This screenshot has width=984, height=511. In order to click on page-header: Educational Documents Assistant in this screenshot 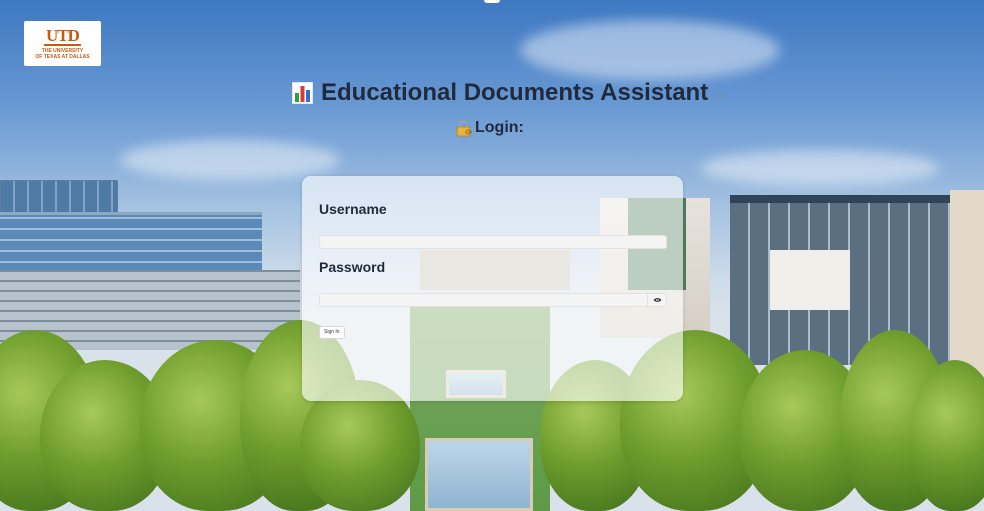, I will do `click(508, 93)`.